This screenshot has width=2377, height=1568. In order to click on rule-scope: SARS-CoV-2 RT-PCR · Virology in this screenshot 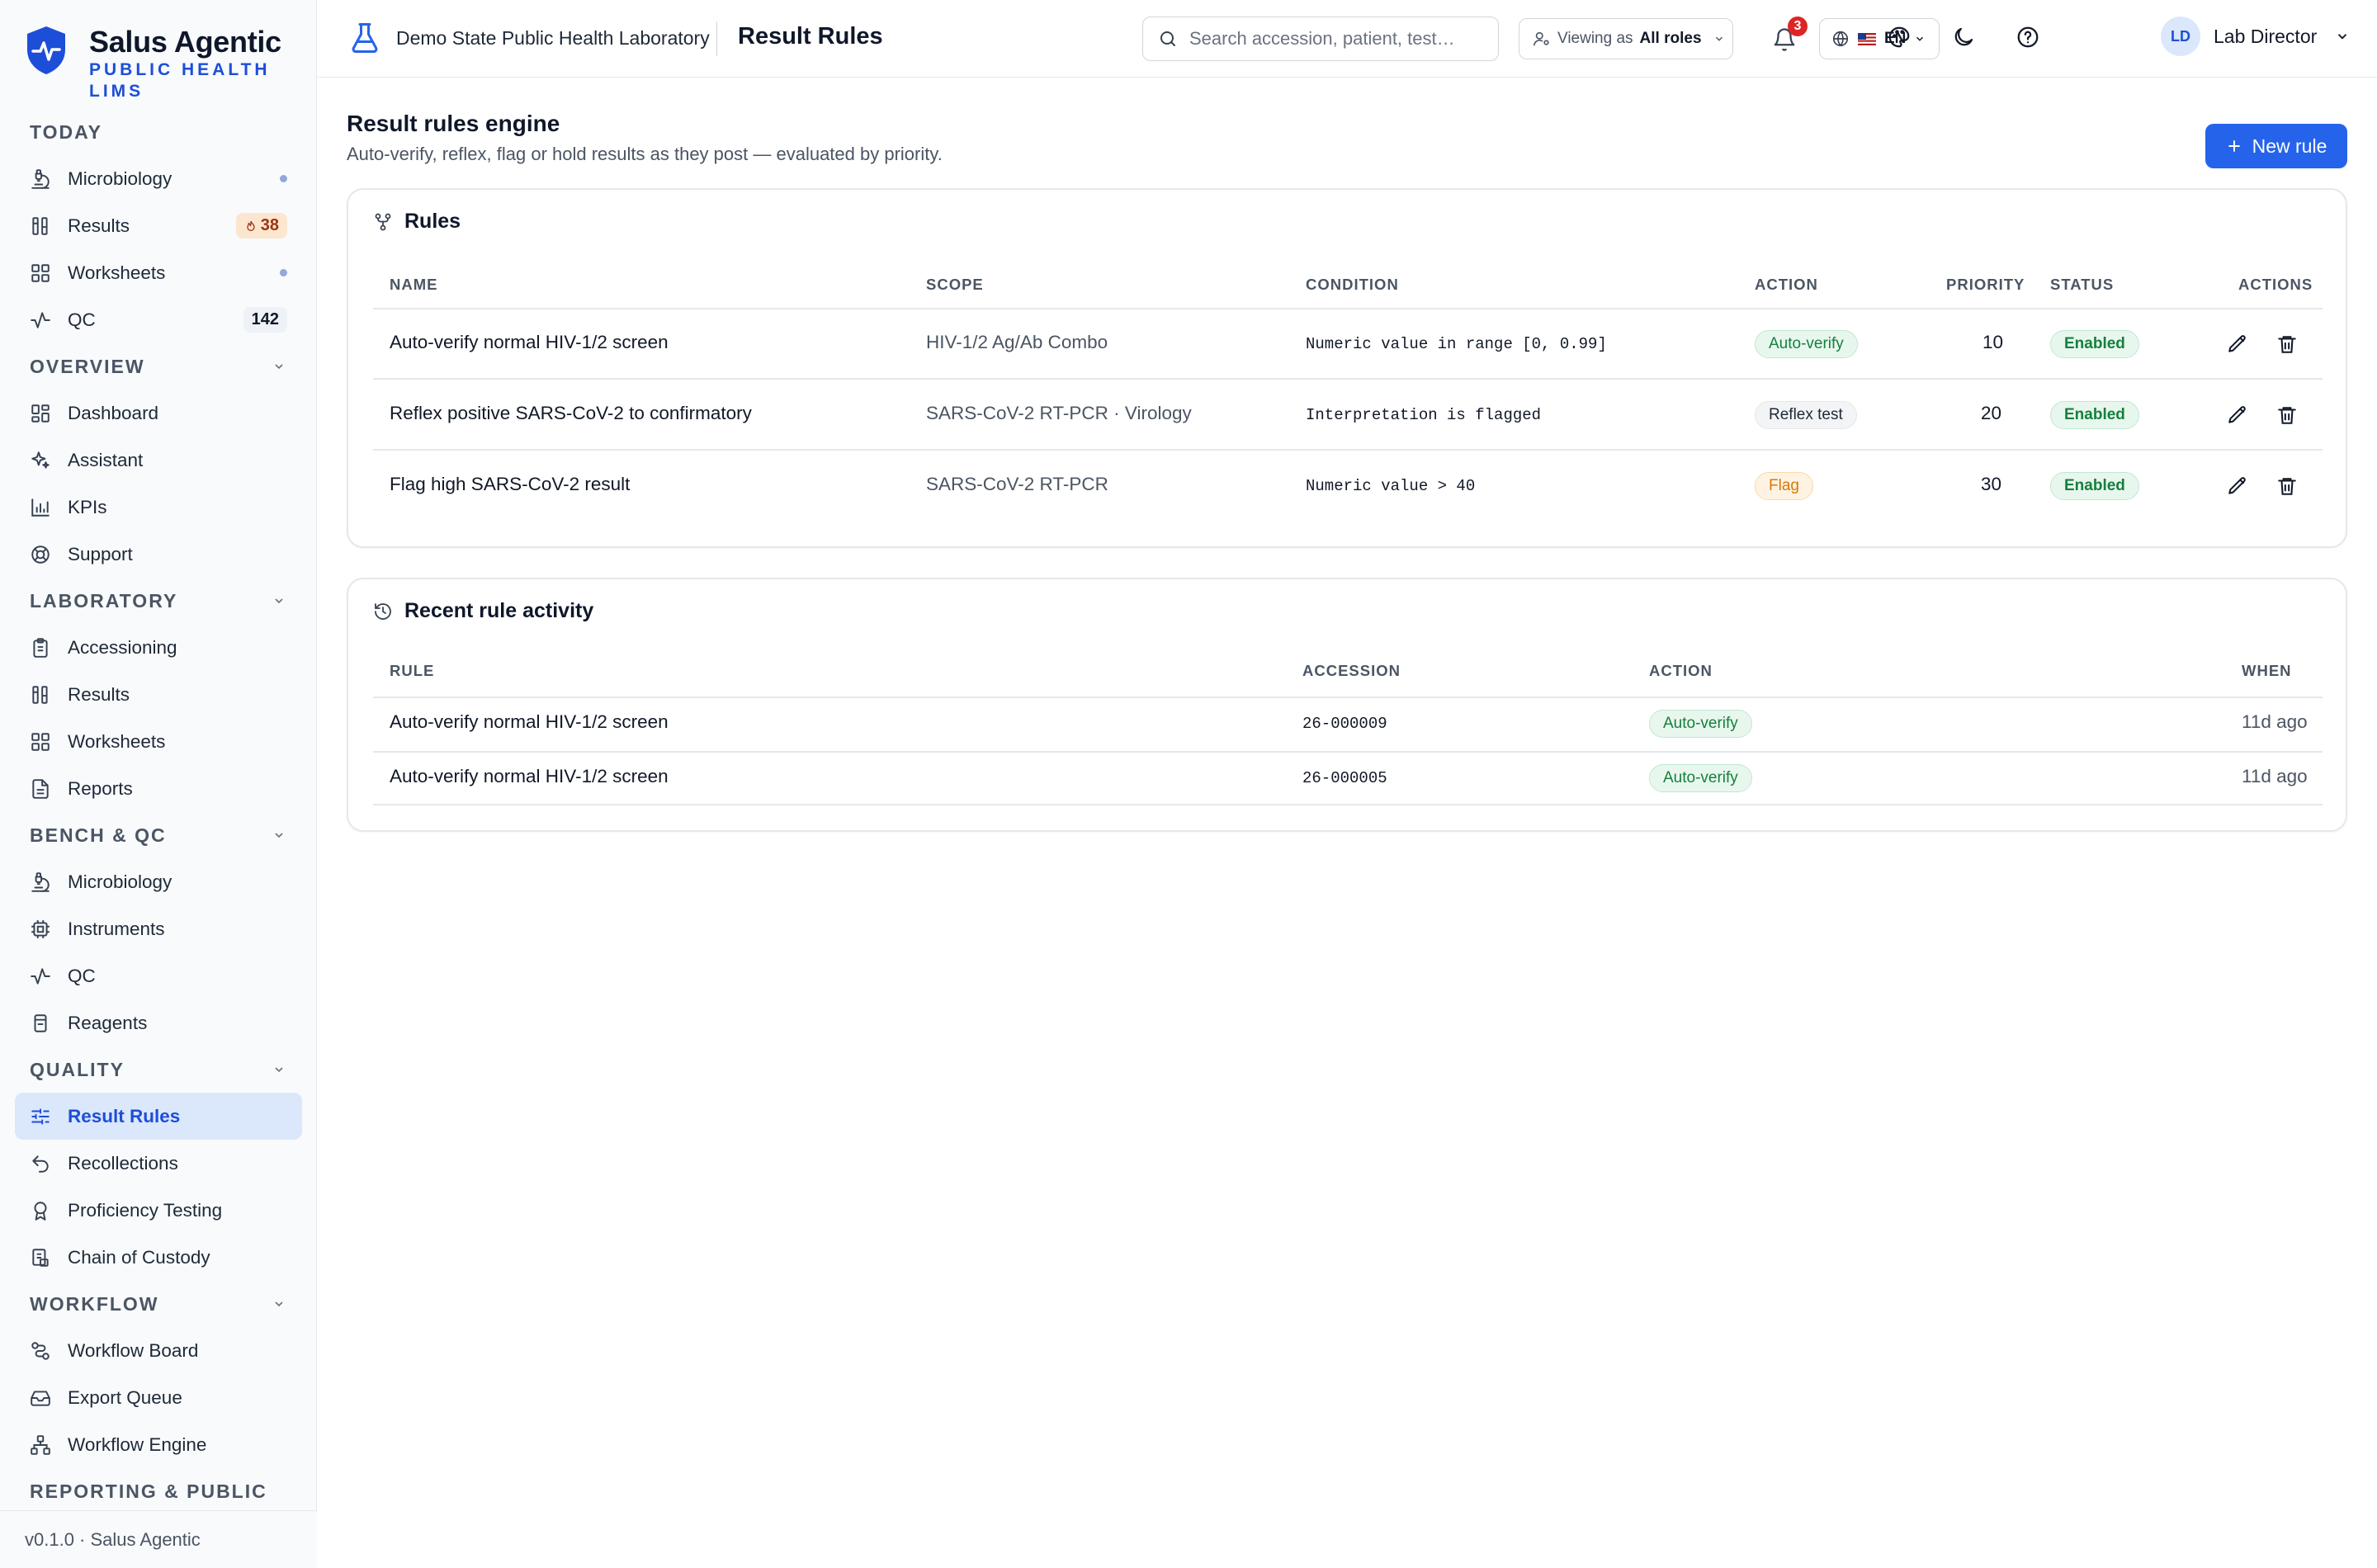, I will do `click(1059, 413)`.